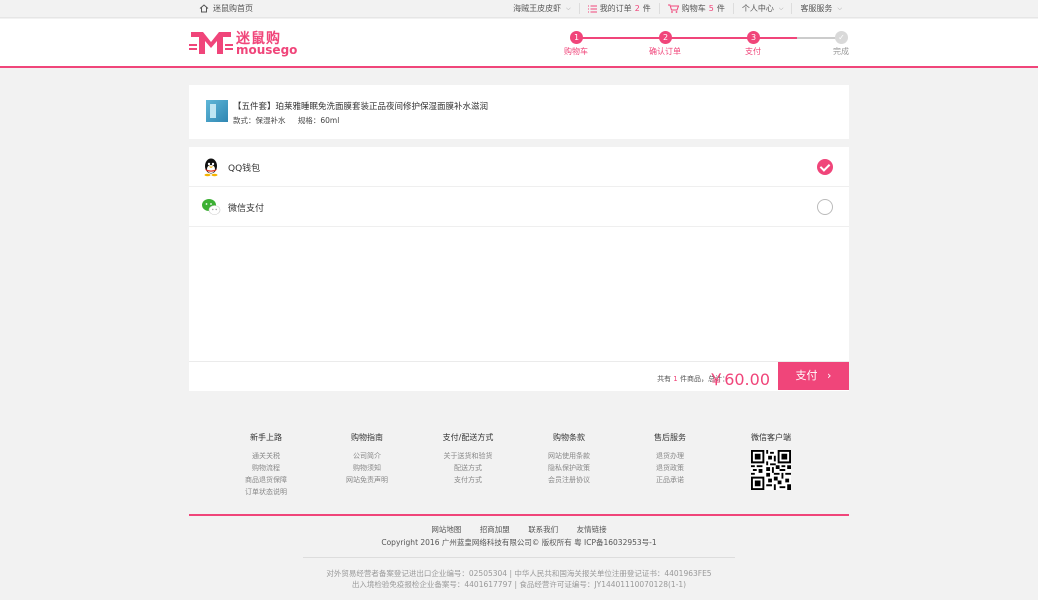 This screenshot has height=600, width=1038. What do you see at coordinates (753, 37) in the screenshot?
I see `step-3-dot: 3` at bounding box center [753, 37].